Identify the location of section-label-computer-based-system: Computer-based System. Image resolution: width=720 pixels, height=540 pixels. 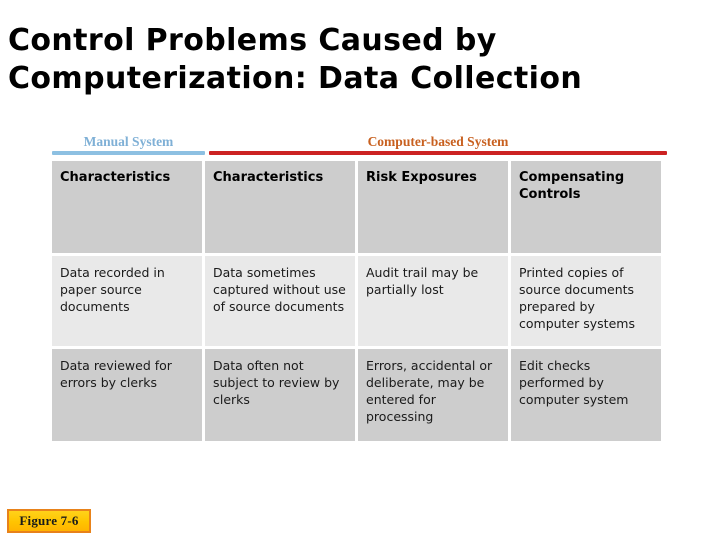
(438, 141).